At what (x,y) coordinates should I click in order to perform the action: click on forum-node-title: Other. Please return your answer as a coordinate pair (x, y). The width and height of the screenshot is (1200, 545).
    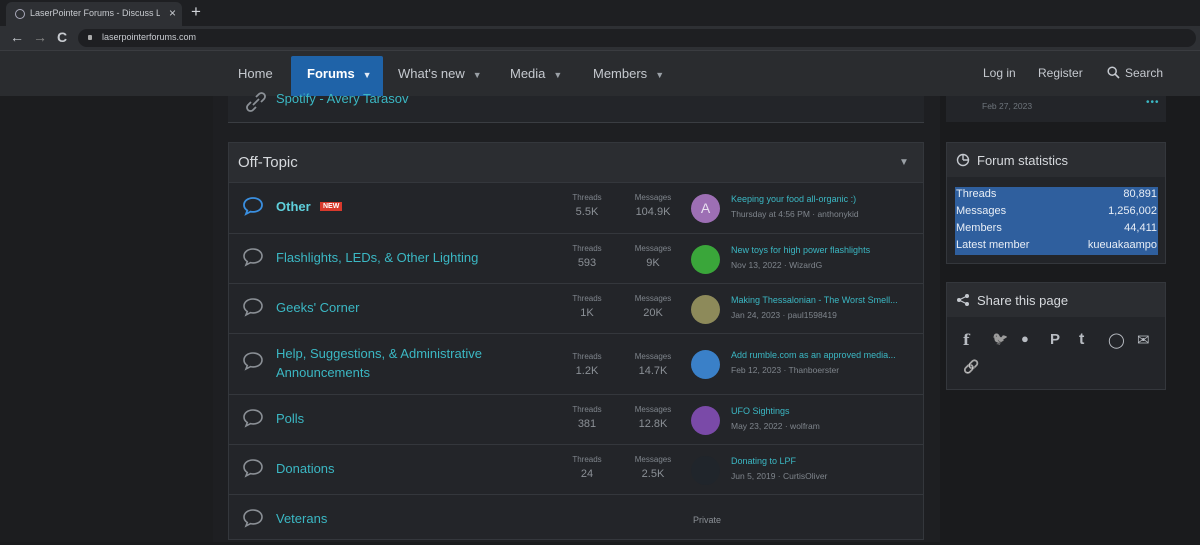
    Looking at the image, I should click on (293, 206).